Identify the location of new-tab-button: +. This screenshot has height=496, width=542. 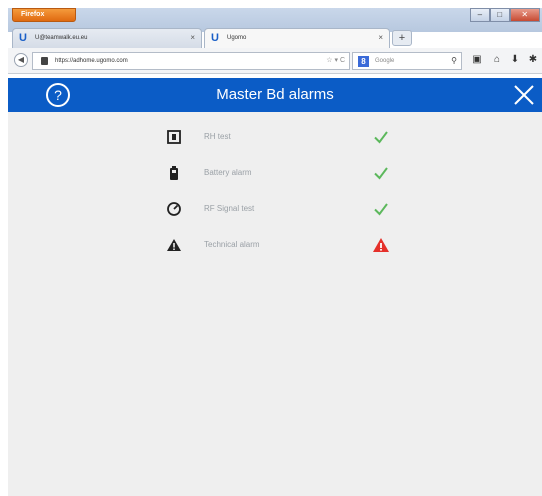
(402, 38).